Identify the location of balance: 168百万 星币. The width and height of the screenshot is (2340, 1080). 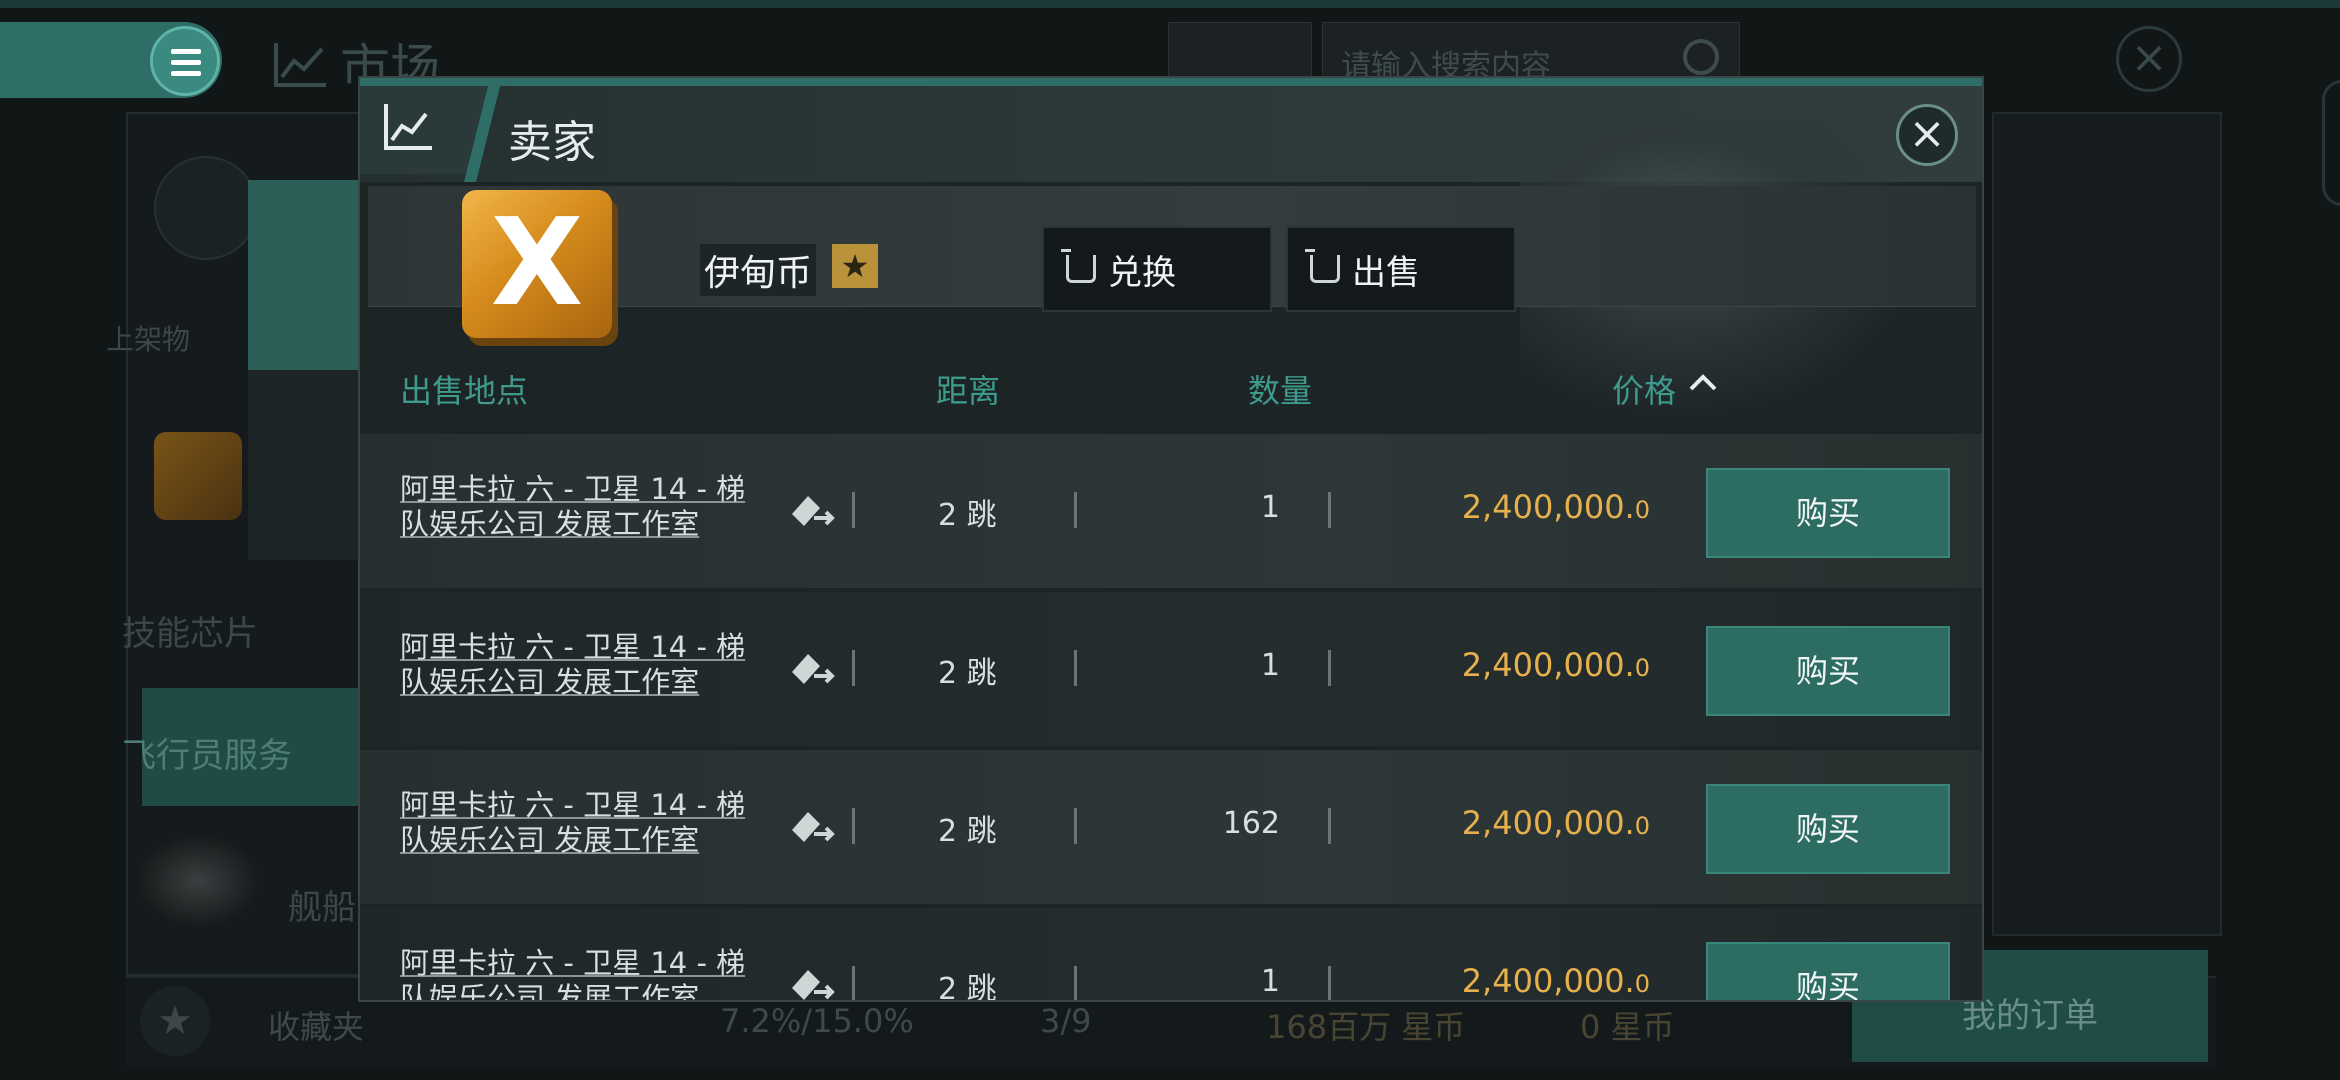
(1366, 1027).